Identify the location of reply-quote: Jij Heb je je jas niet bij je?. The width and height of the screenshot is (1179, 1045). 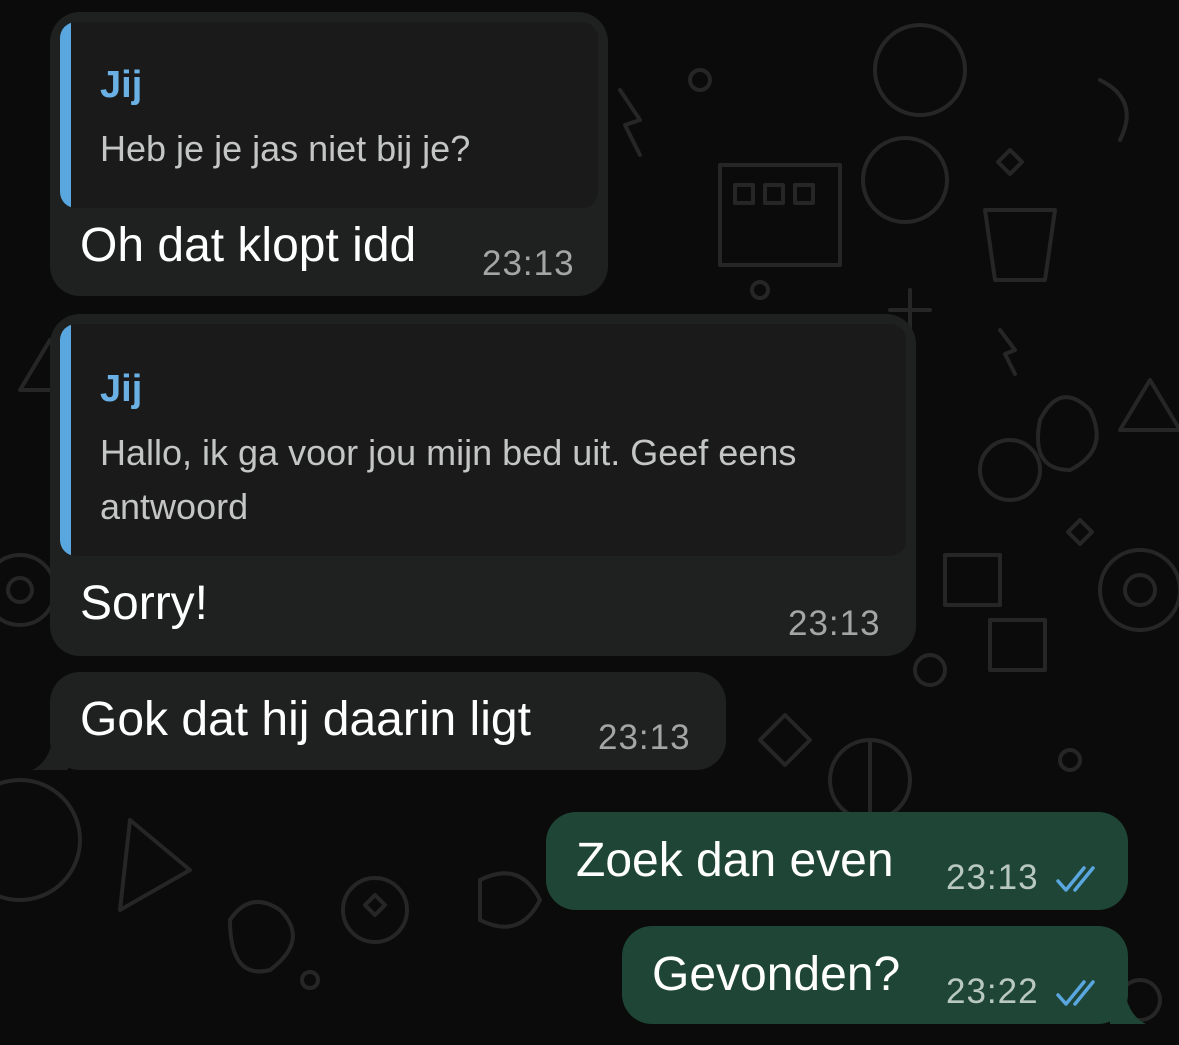
(329, 115).